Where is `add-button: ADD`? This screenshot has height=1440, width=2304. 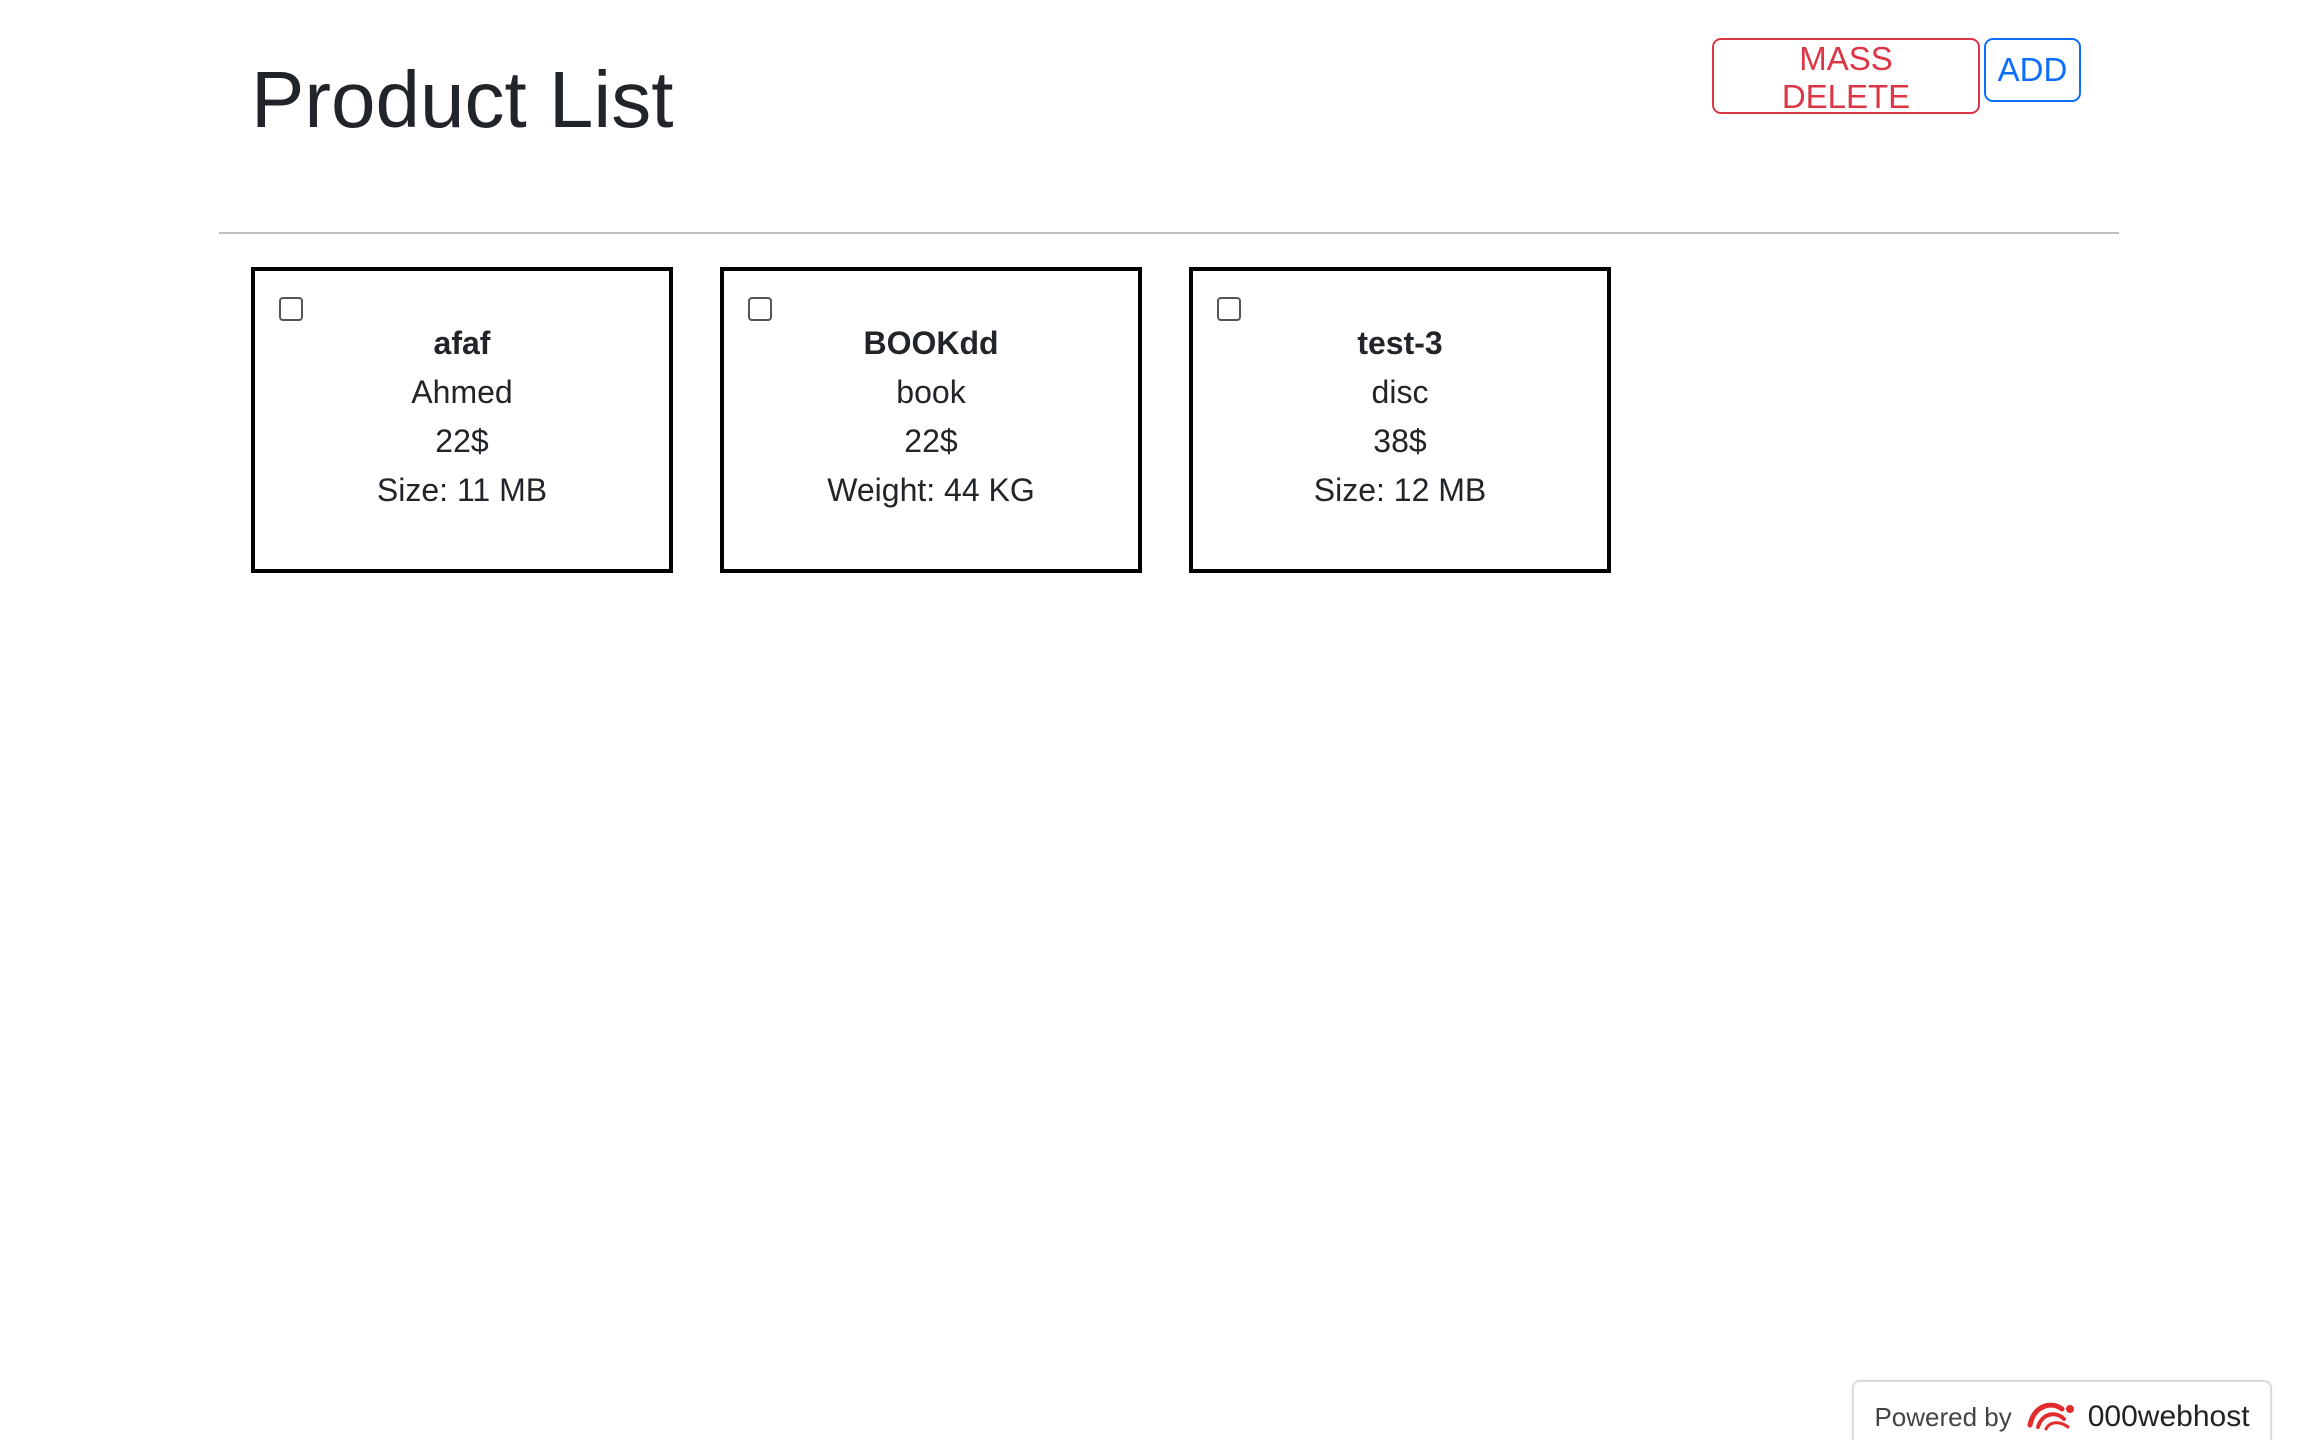
add-button: ADD is located at coordinates (2032, 70).